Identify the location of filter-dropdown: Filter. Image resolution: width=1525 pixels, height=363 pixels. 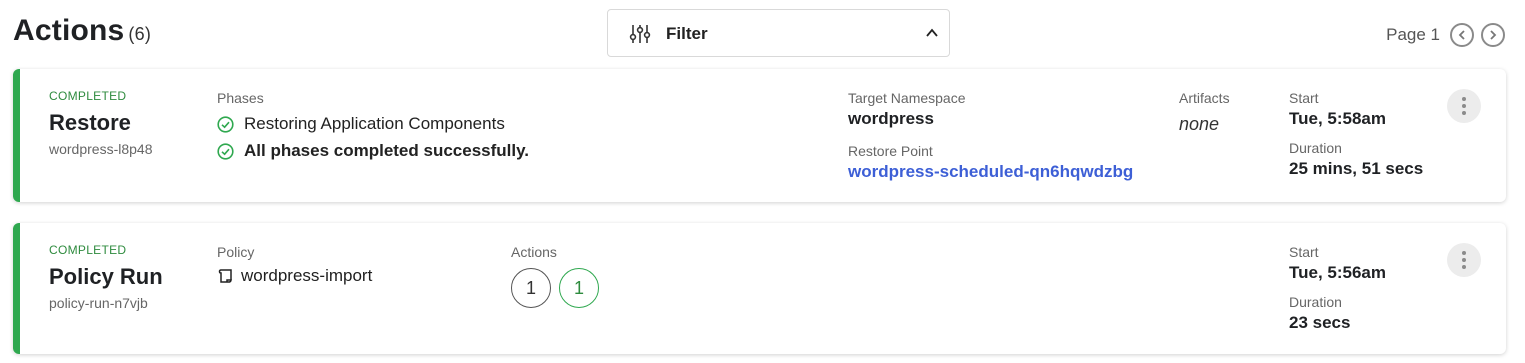
(778, 33).